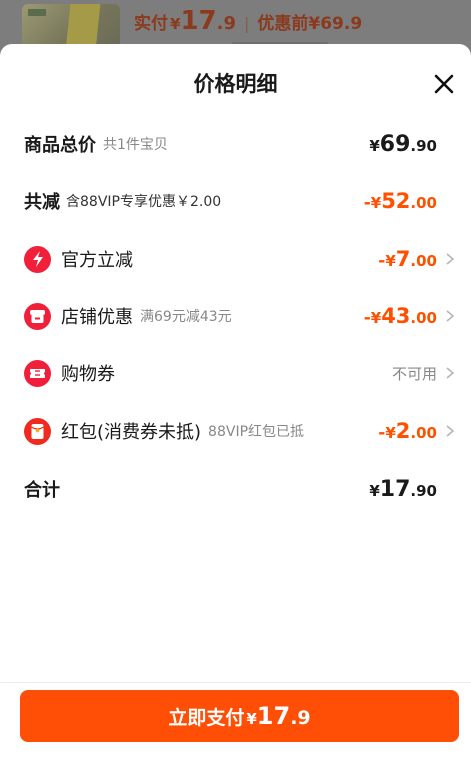 The width and height of the screenshot is (471, 759). What do you see at coordinates (235, 144) in the screenshot?
I see `row-total-price: 商品总价 共1件宝贝 ¥ 69 .90` at bounding box center [235, 144].